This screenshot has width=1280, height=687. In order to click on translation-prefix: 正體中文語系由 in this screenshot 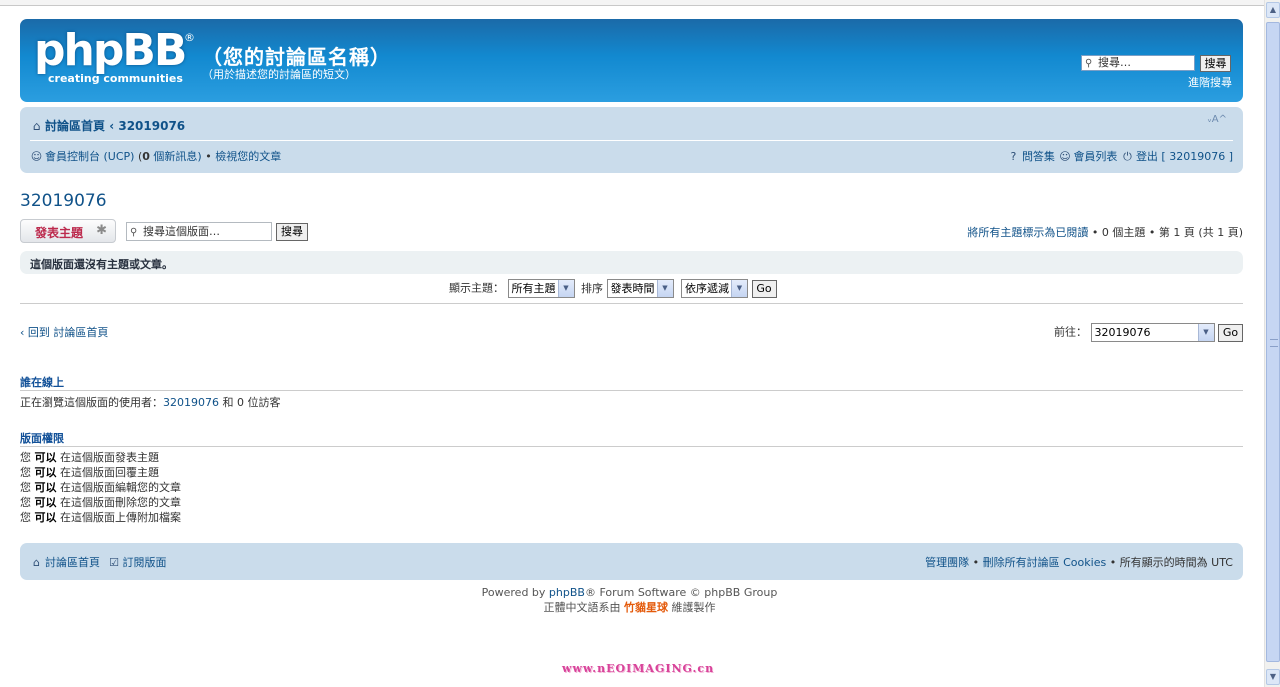, I will do `click(583, 607)`.